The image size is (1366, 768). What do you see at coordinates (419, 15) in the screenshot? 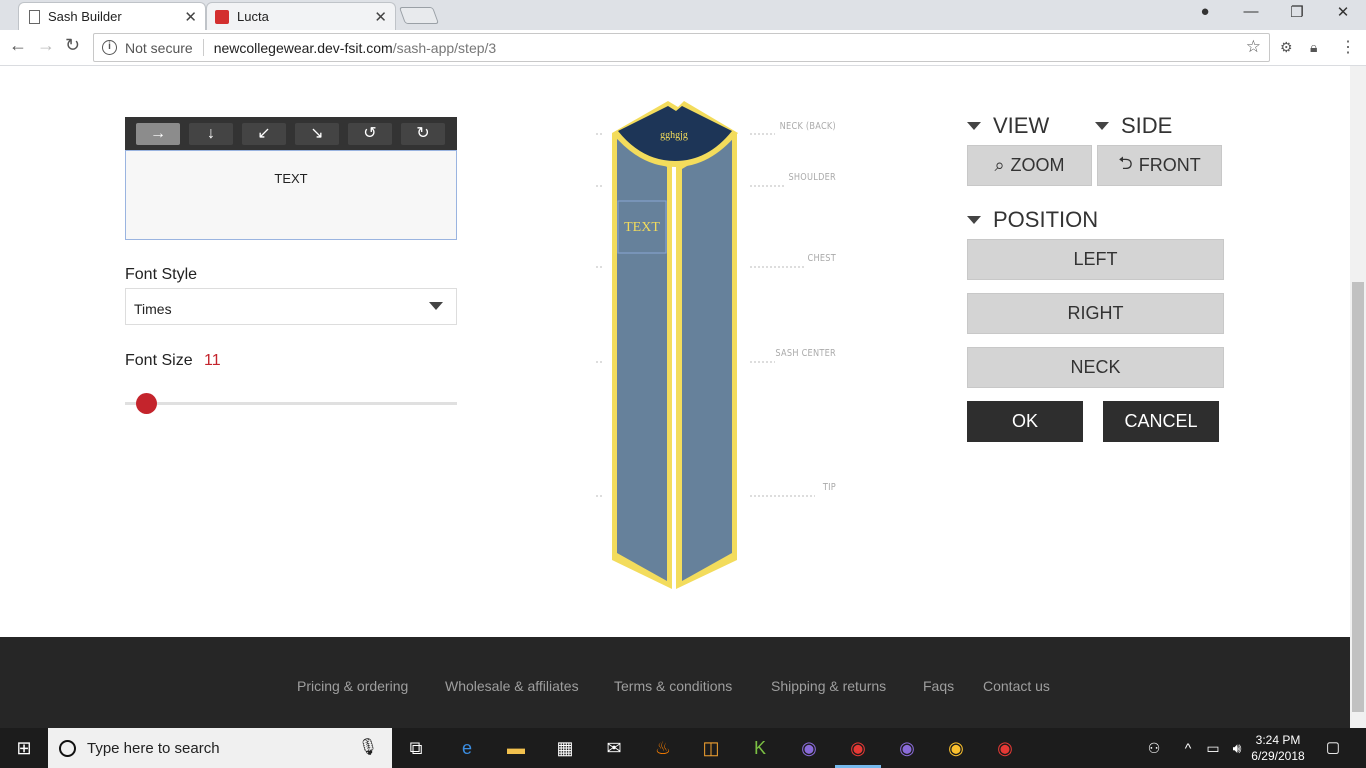
I see `new-tab-button` at bounding box center [419, 15].